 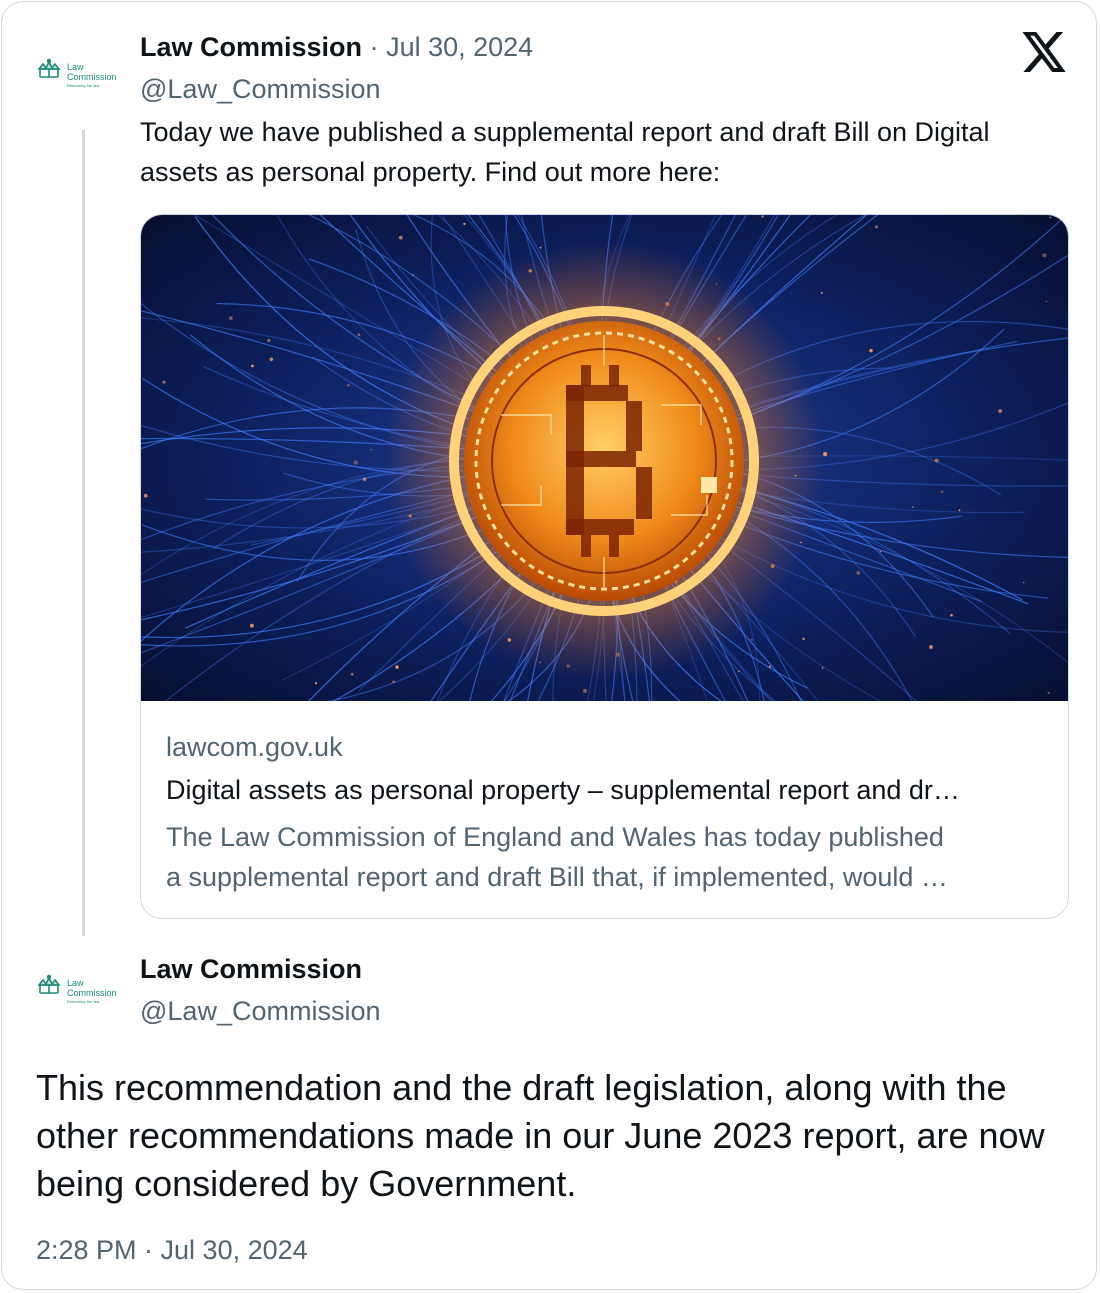 I want to click on thread-connector-line, so click(x=83, y=533).